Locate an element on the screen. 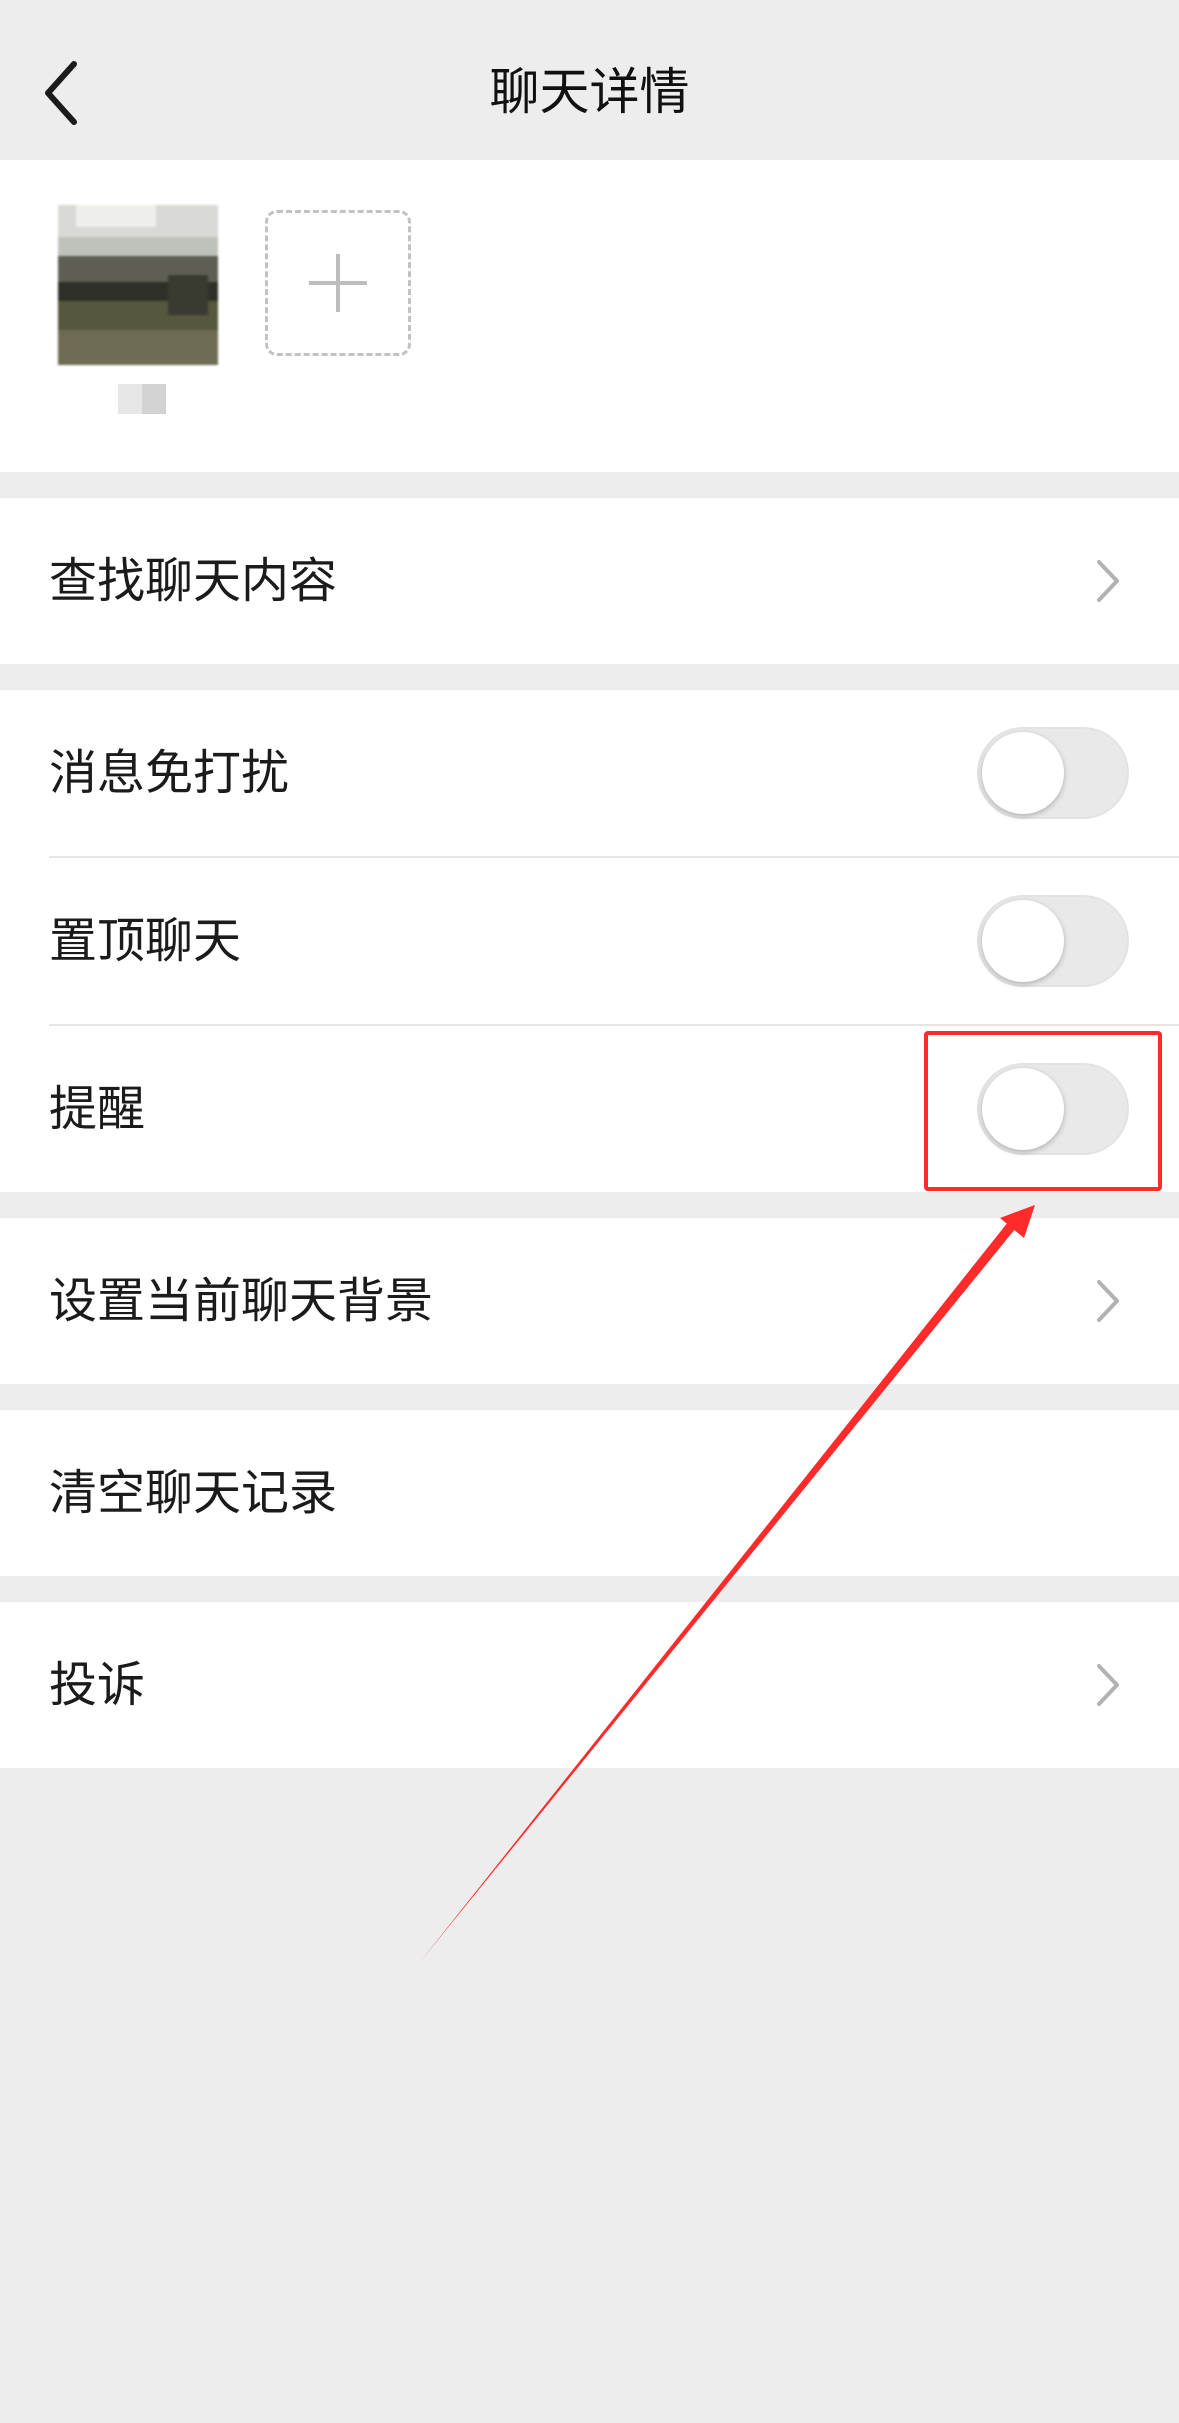  clear-history-section: 清空聊天记录 is located at coordinates (589, 1493).